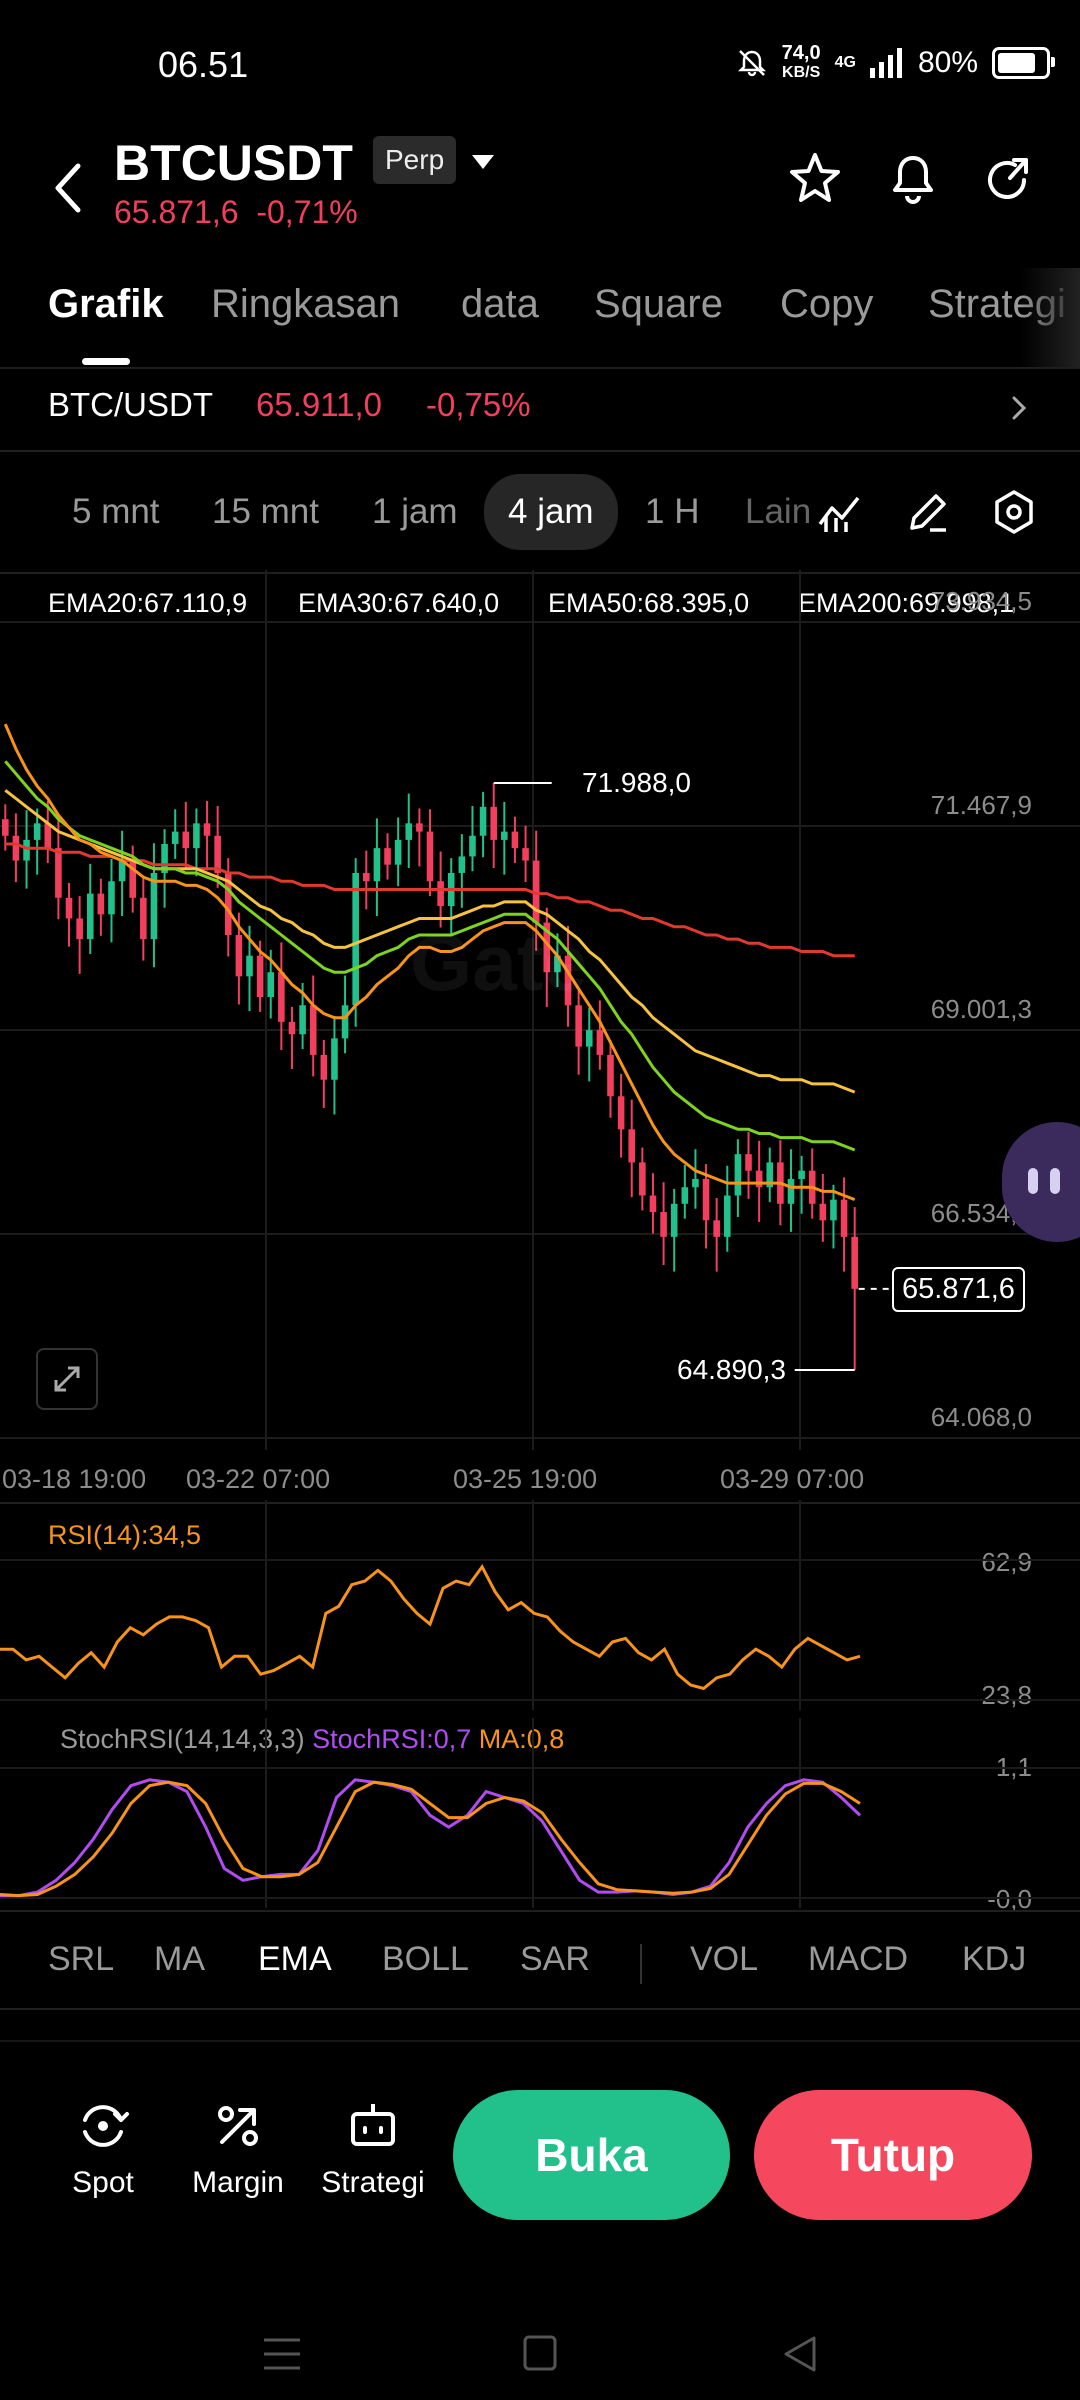  I want to click on pair-name: BTC/USDT, so click(130, 404).